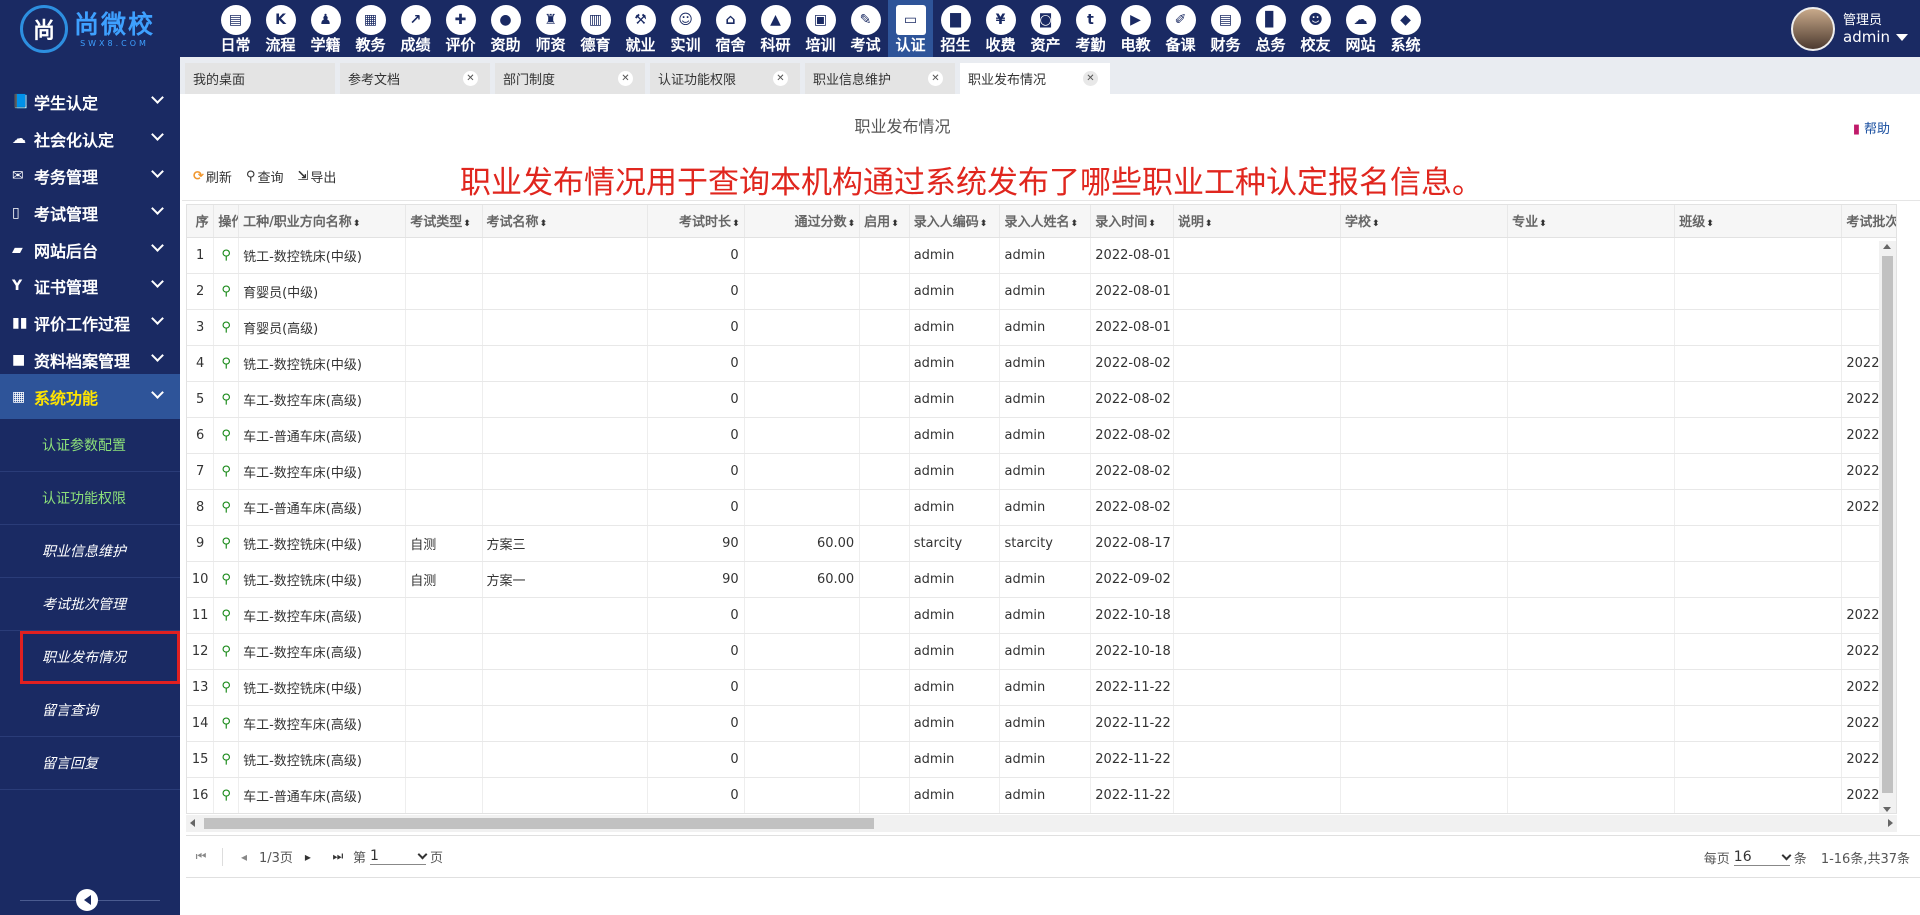 The image size is (1920, 915). What do you see at coordinates (880, 78) in the screenshot?
I see `tab: 职业信息维护 ✕` at bounding box center [880, 78].